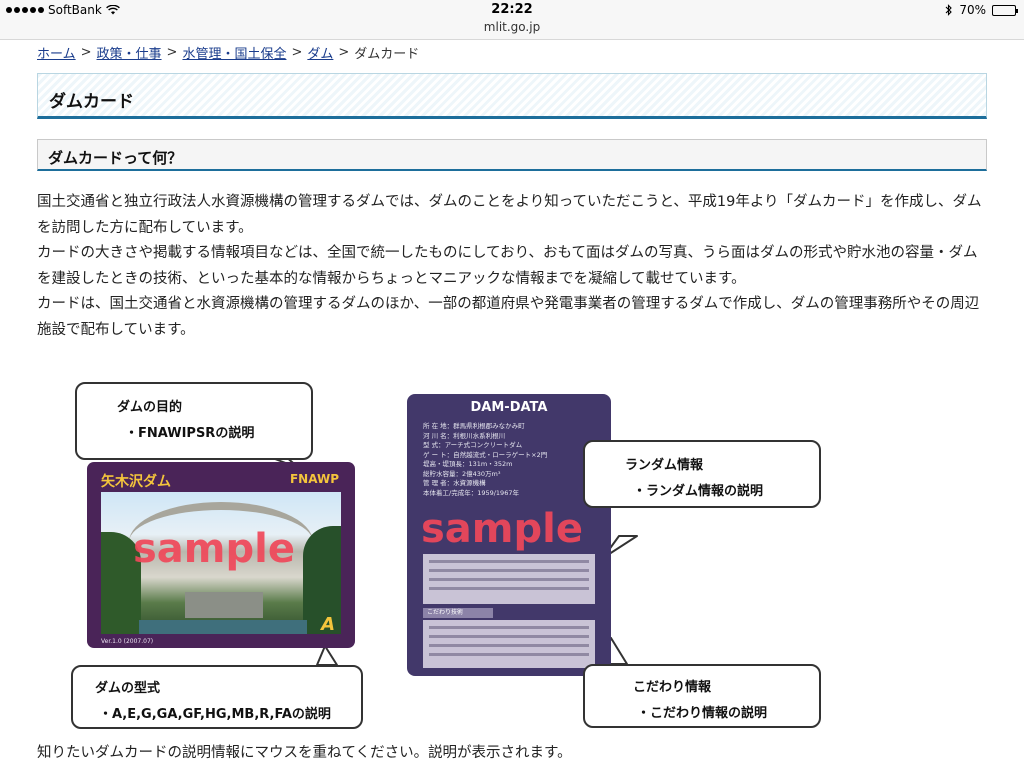 This screenshot has width=1024, height=768. I want to click on battery-icon, so click(1005, 10).